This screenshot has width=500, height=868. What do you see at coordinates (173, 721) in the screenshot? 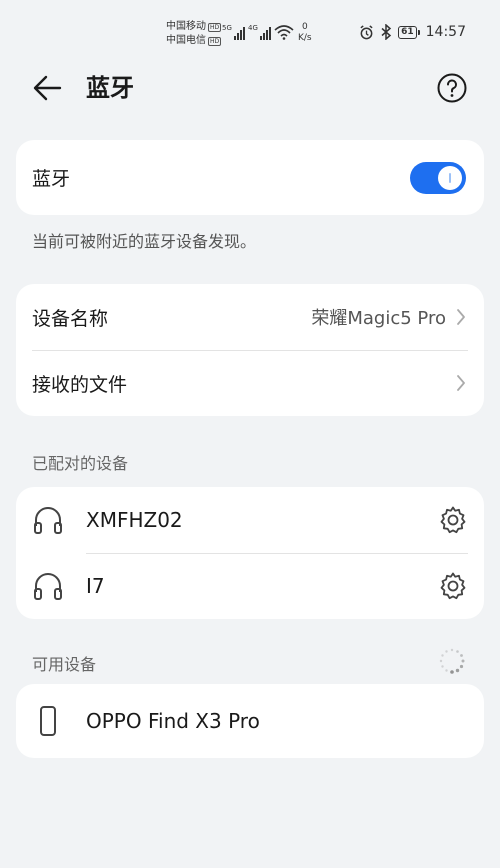
I see `available-device-name: OPPO Find X3 Pro` at bounding box center [173, 721].